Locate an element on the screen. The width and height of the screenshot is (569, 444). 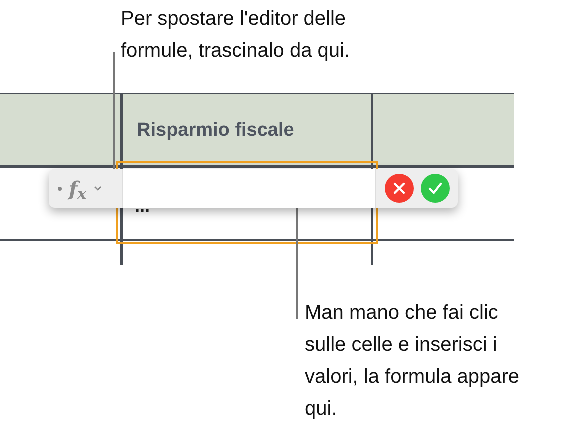
callout-text: Per spostare l'editor delle formule, trascinalo da qui. is located at coordinates (236, 35).